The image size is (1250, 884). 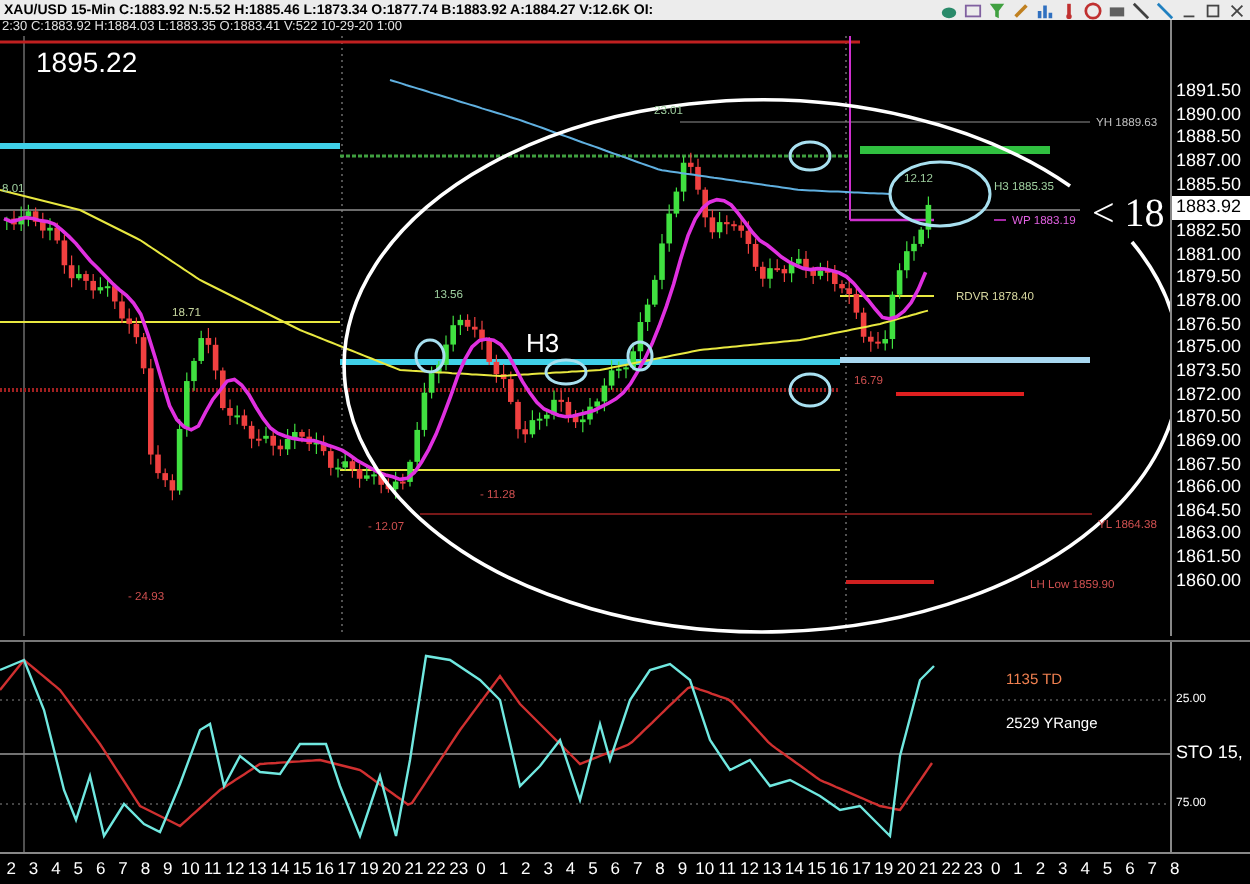 What do you see at coordinates (1209, 418) in the screenshot?
I see `price-tick: 1870.50` at bounding box center [1209, 418].